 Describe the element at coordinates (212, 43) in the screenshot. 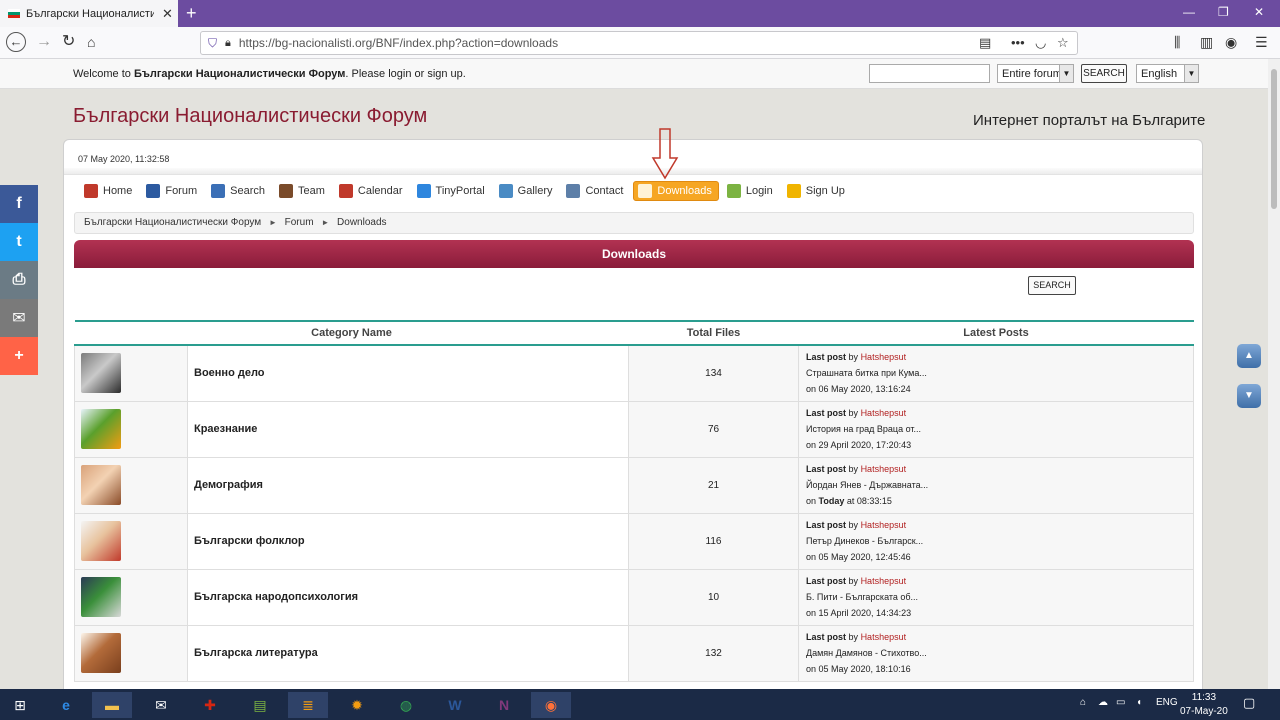

I see `tracking-shield-icon: ⛉` at that location.